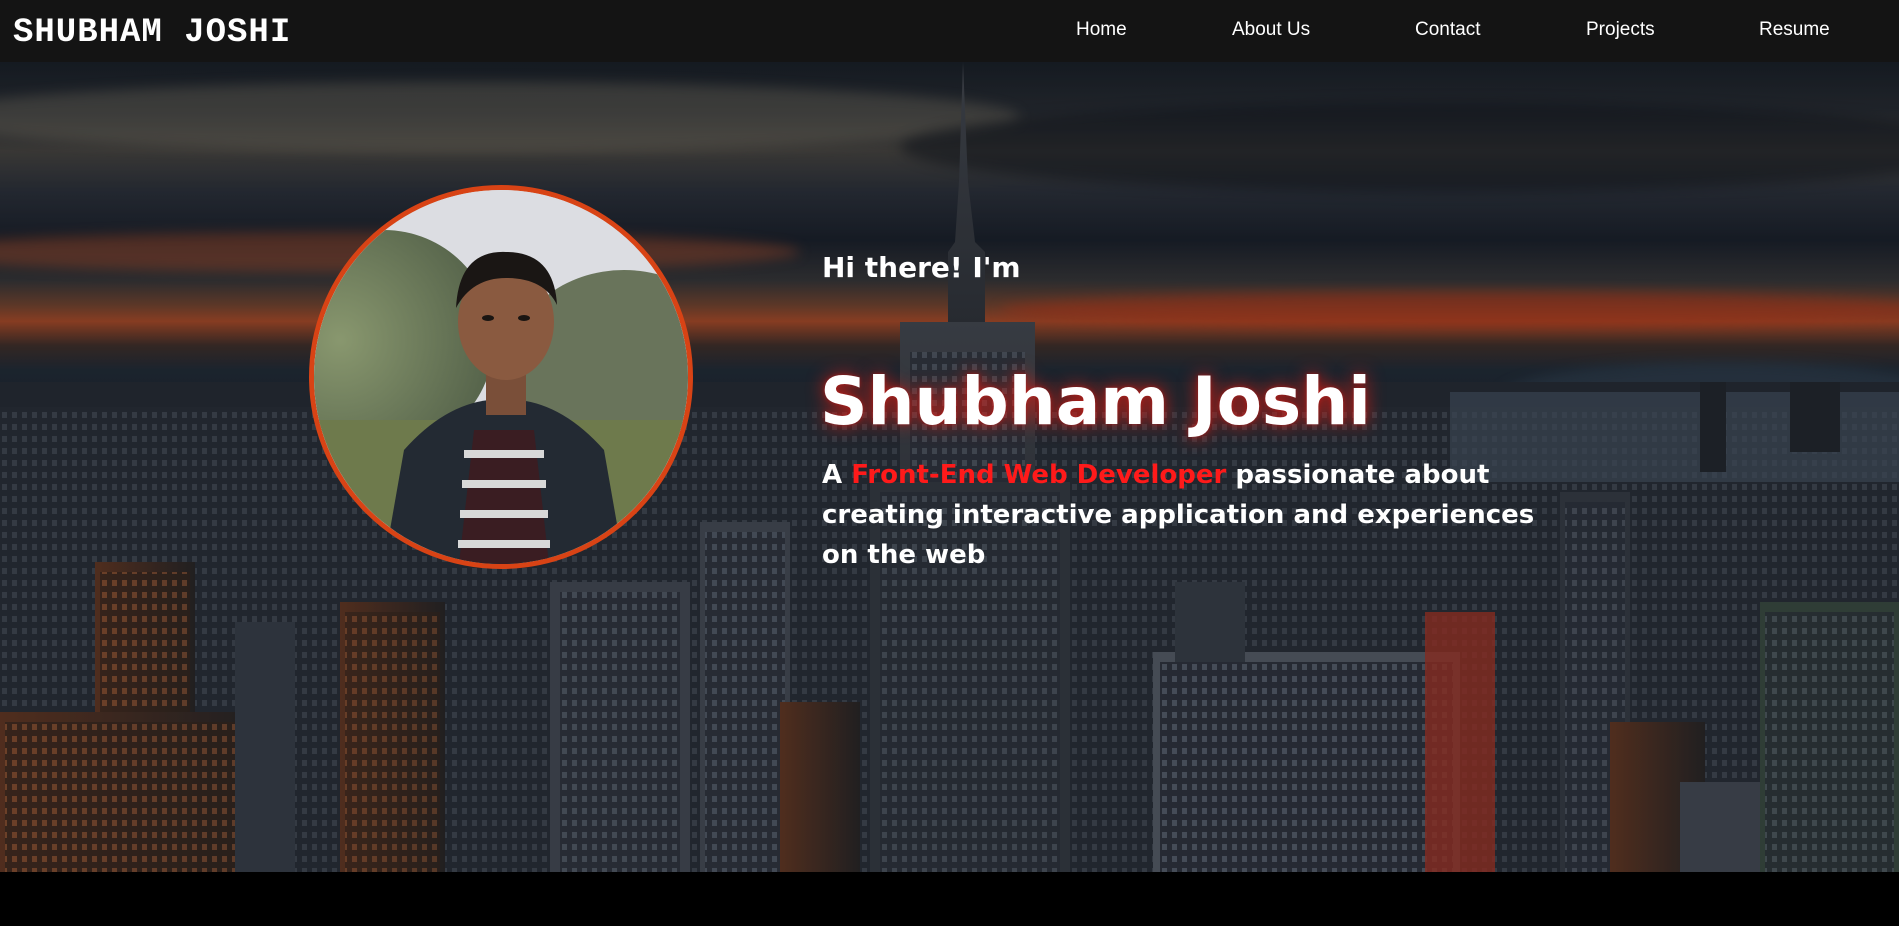 This screenshot has height=926, width=1899. What do you see at coordinates (1095, 401) in the screenshot?
I see `hero-name-heading: Shubham Joshi` at bounding box center [1095, 401].